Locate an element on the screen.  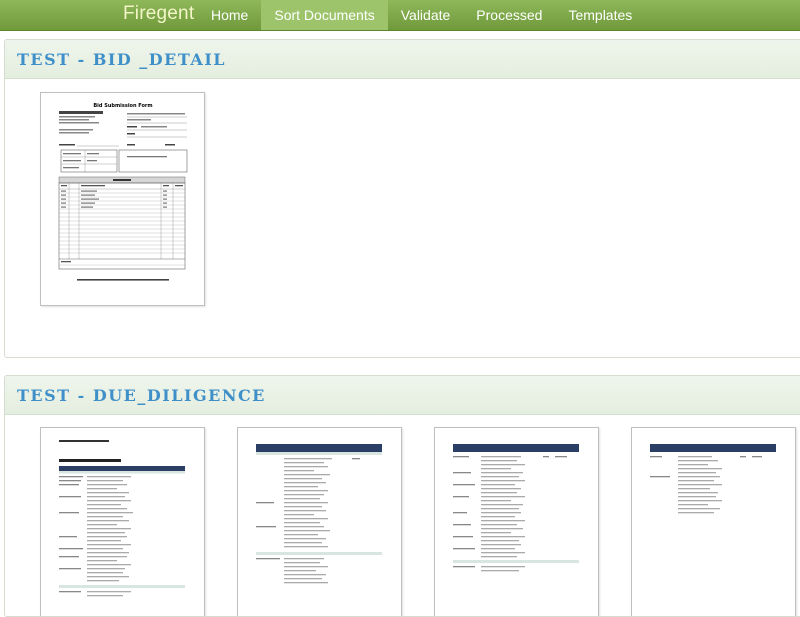
svg-text: Bid Submission Form is located at coordinates (122, 106).